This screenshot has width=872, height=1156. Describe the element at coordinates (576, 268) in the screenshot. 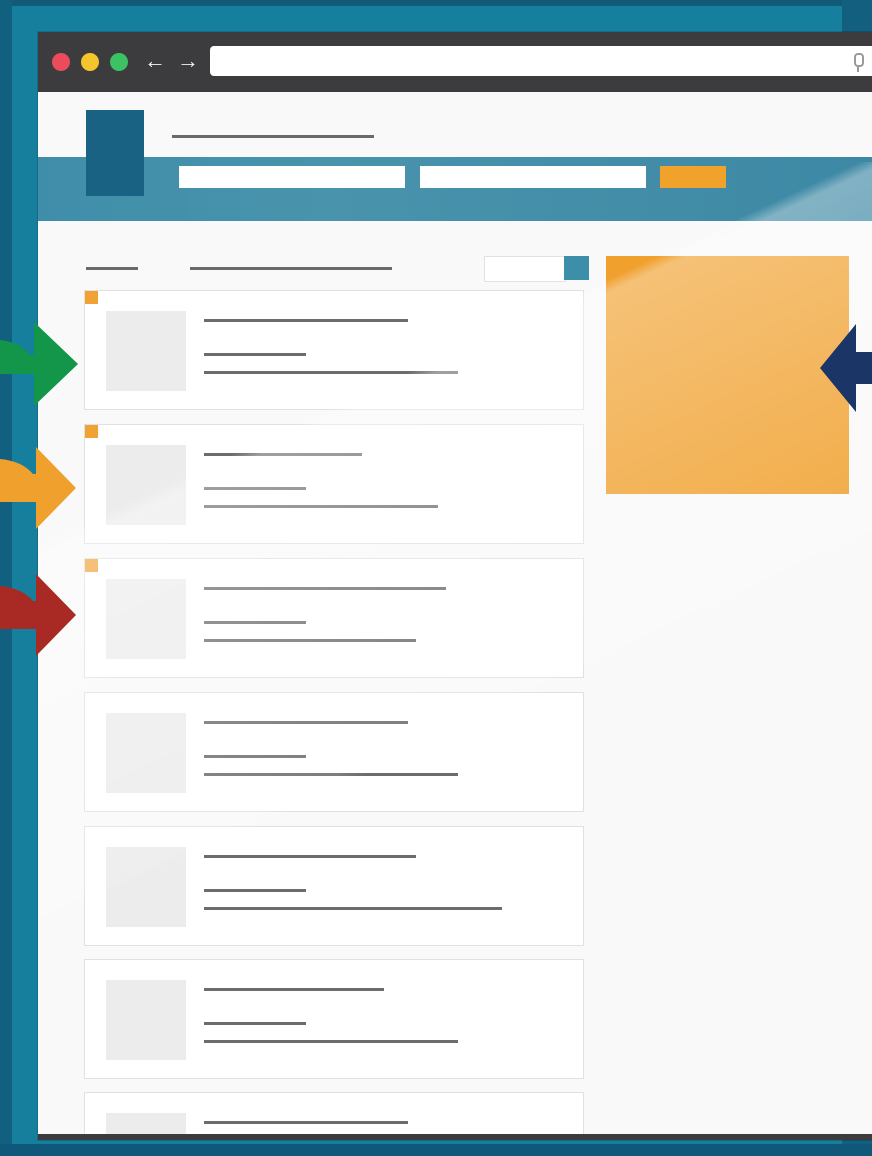

I see `sort-filter-button` at that location.